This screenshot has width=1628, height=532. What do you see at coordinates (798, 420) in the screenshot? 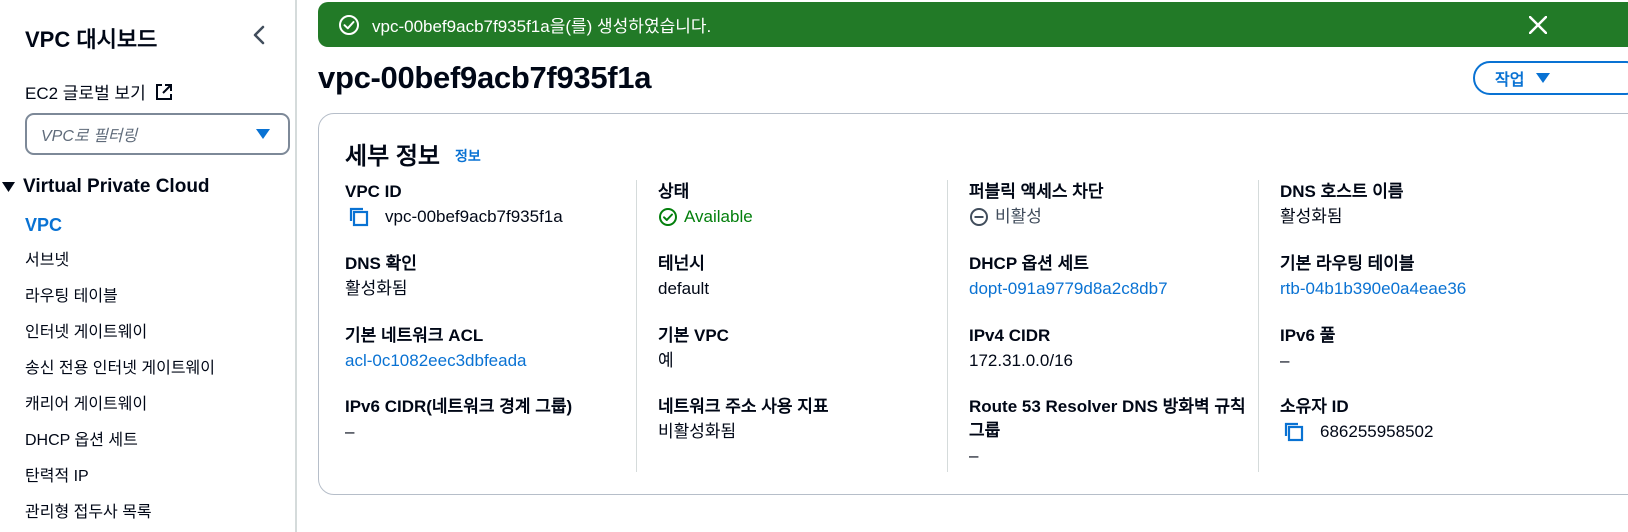
I see `field-network-address-metrics: 네트워크 주소 사용 지표 비활성화됨` at bounding box center [798, 420].